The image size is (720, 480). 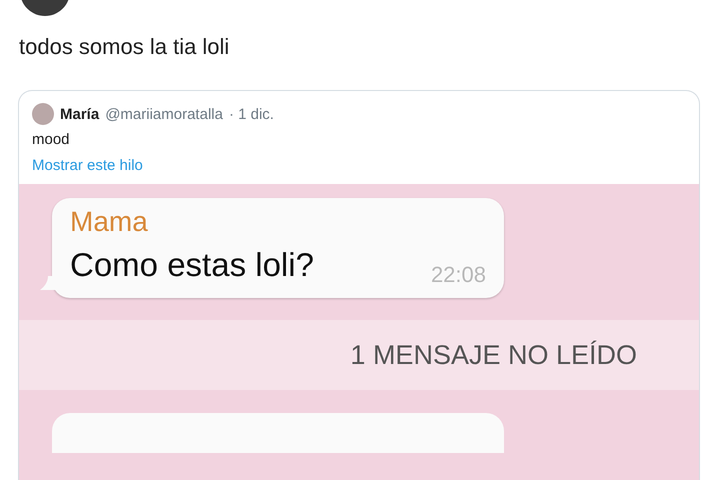 What do you see at coordinates (192, 265) in the screenshot?
I see `message-text: Como estas loli?` at bounding box center [192, 265].